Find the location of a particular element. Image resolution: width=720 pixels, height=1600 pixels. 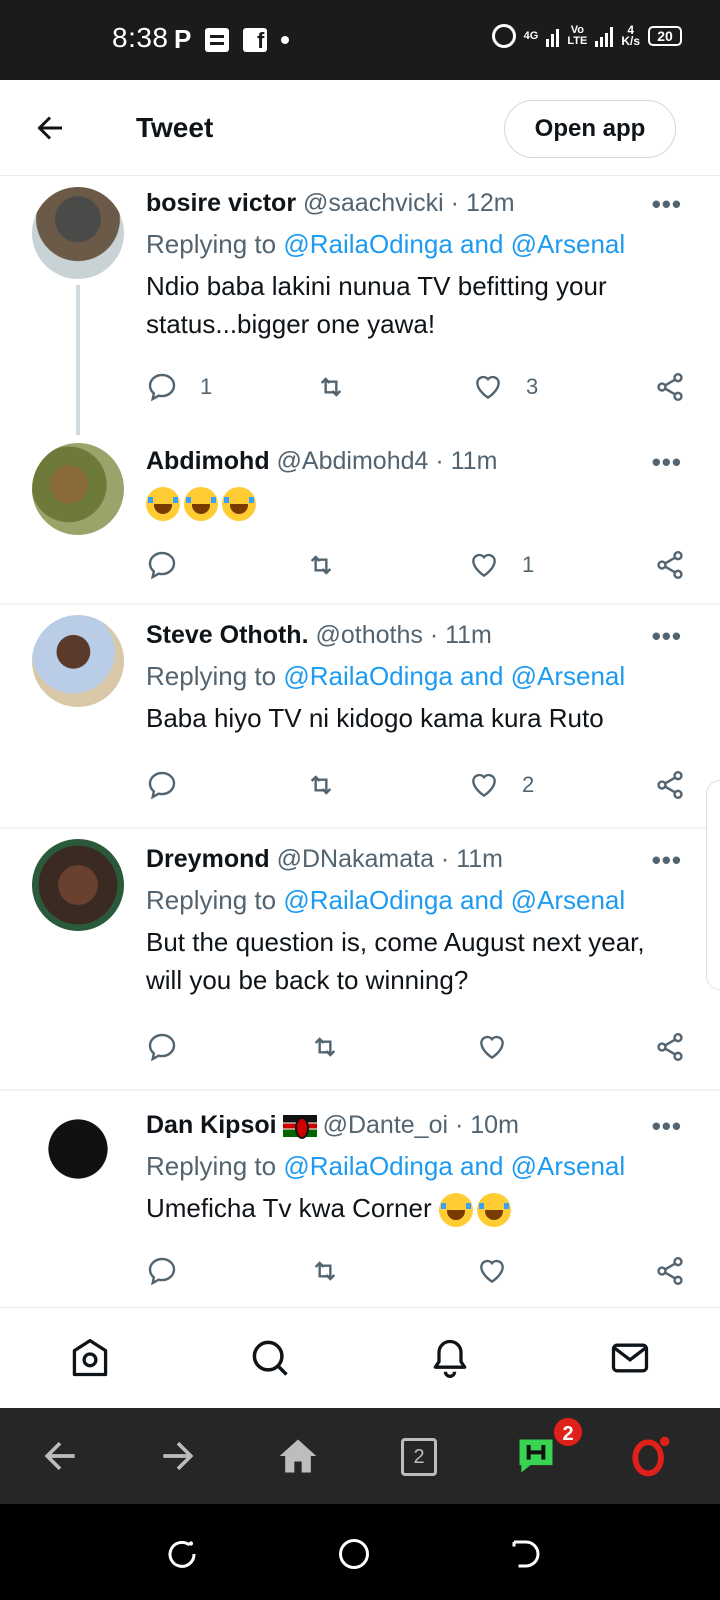

tweet-time: · 10m is located at coordinates (486, 1125).